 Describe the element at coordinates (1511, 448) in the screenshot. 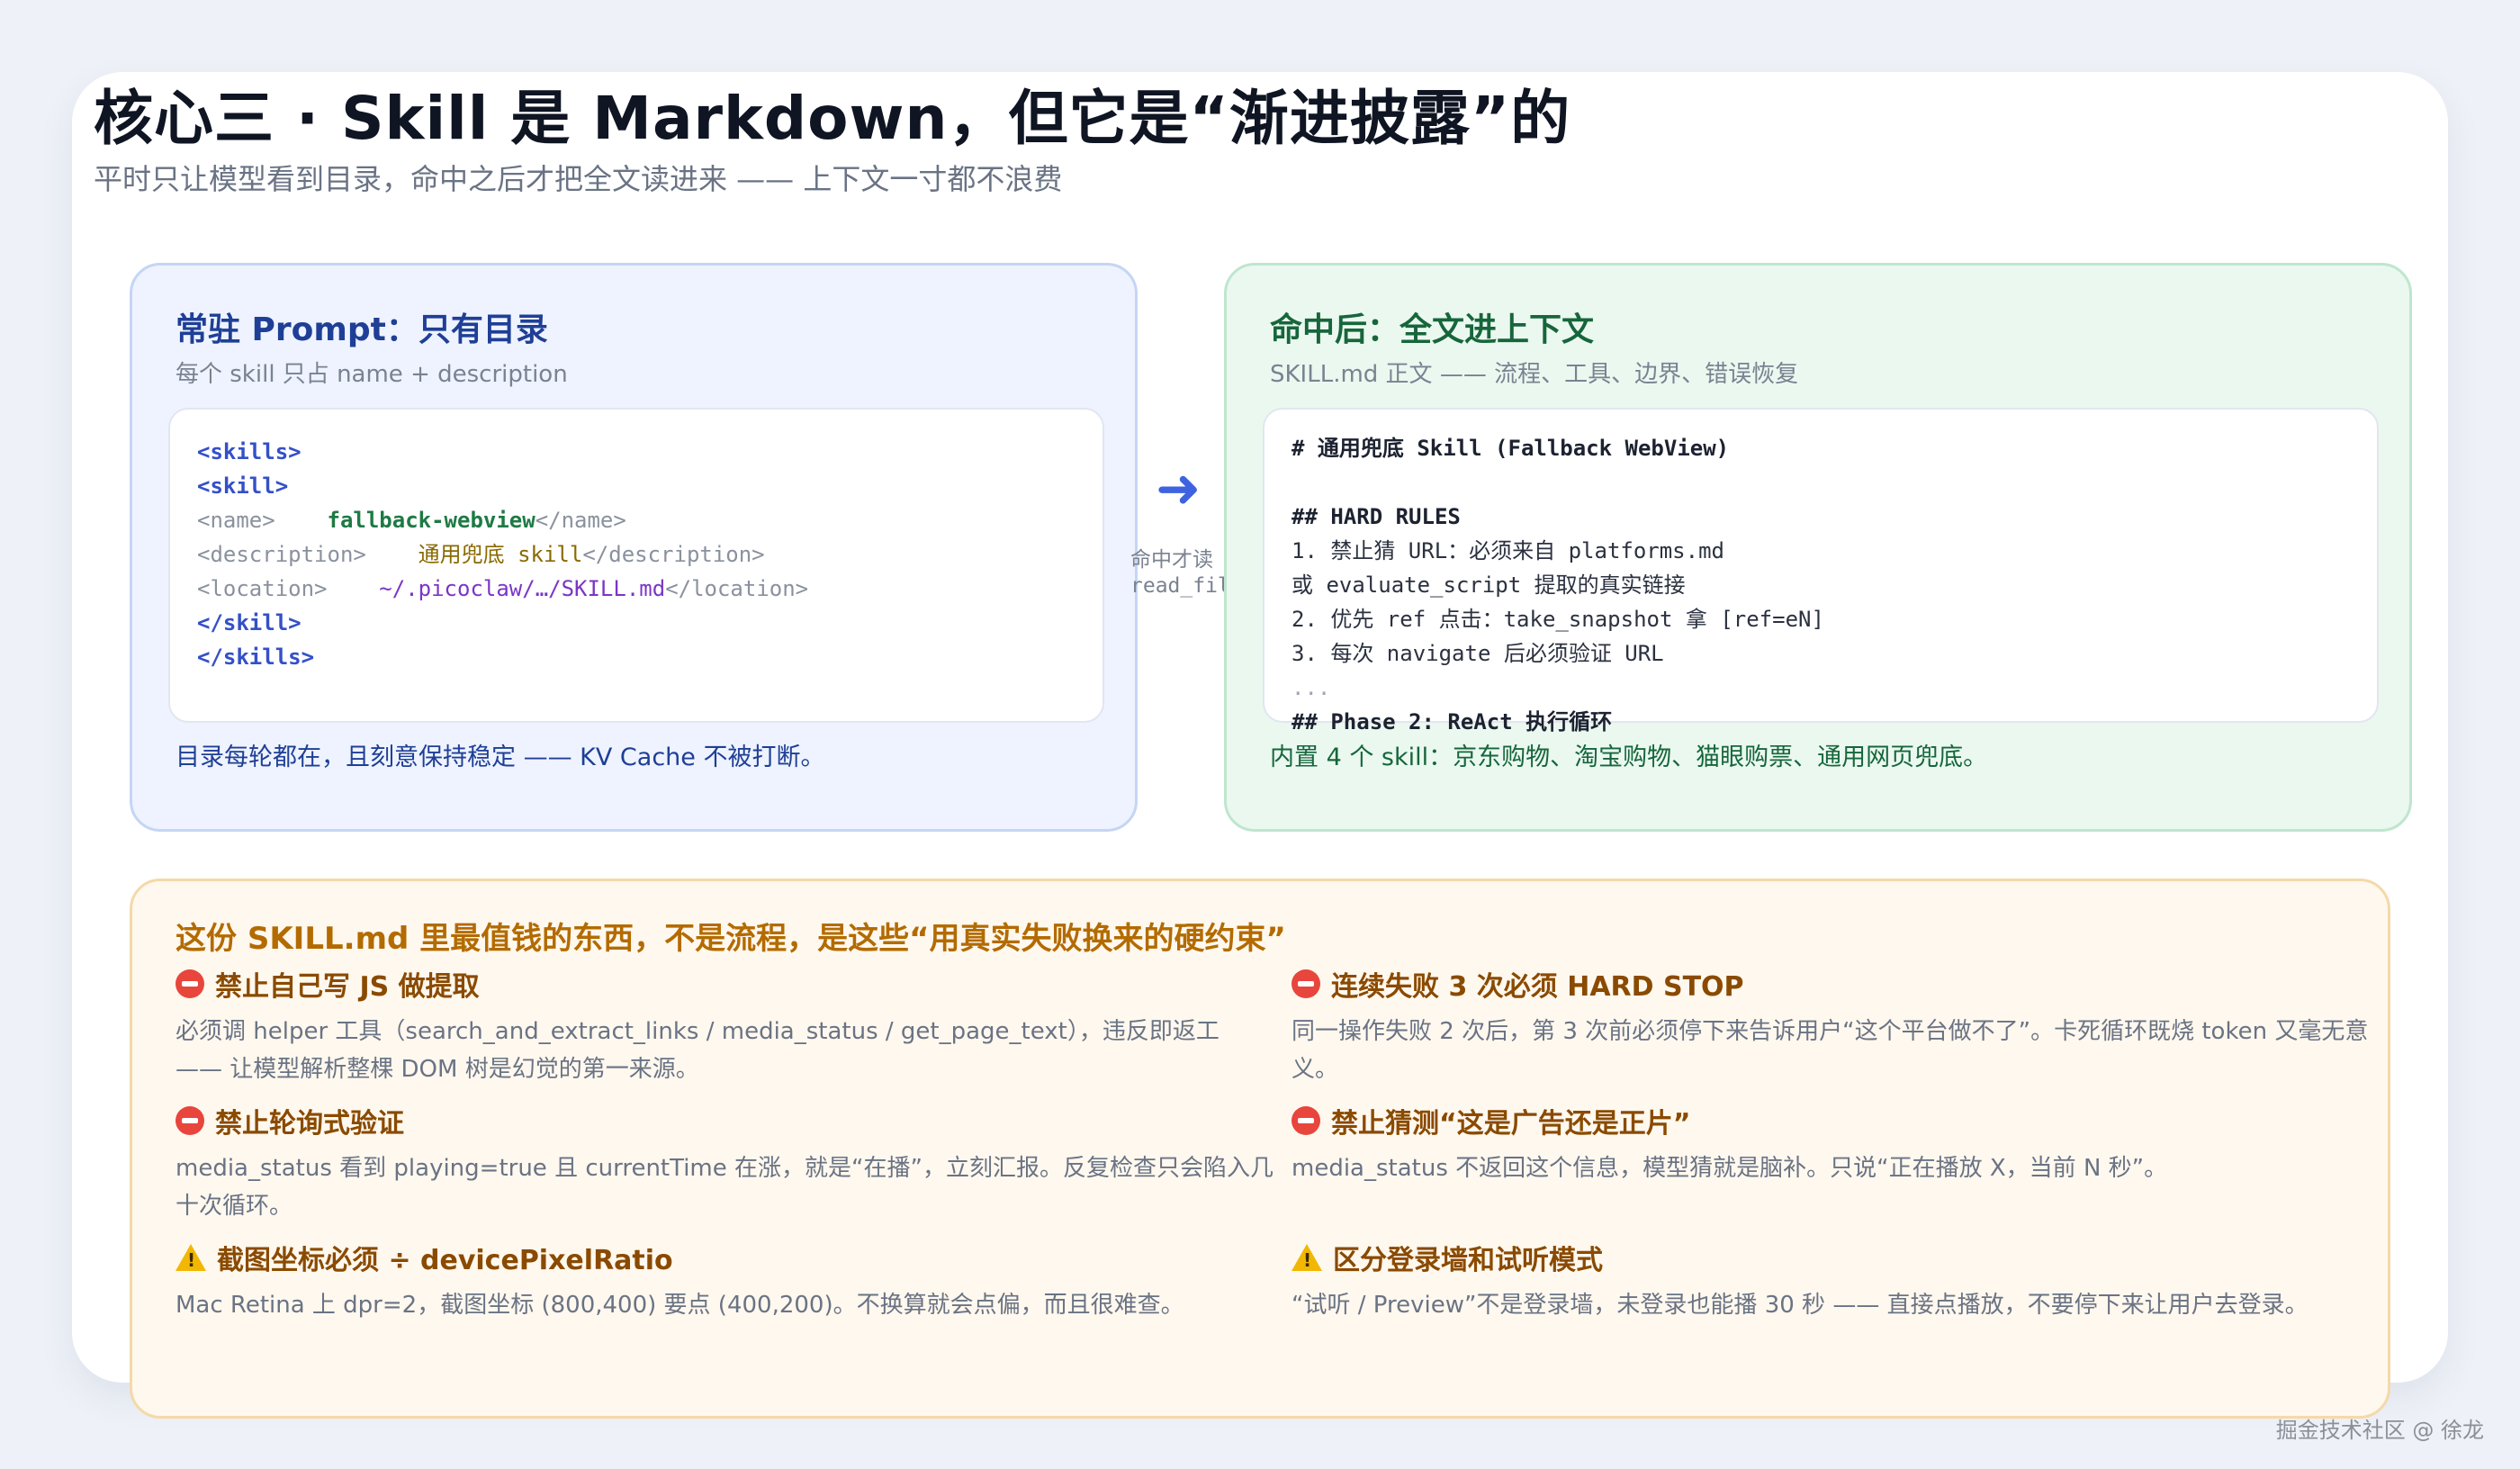

I see `code-line: # 通用兜底 Skill (Fallback WebView)` at that location.